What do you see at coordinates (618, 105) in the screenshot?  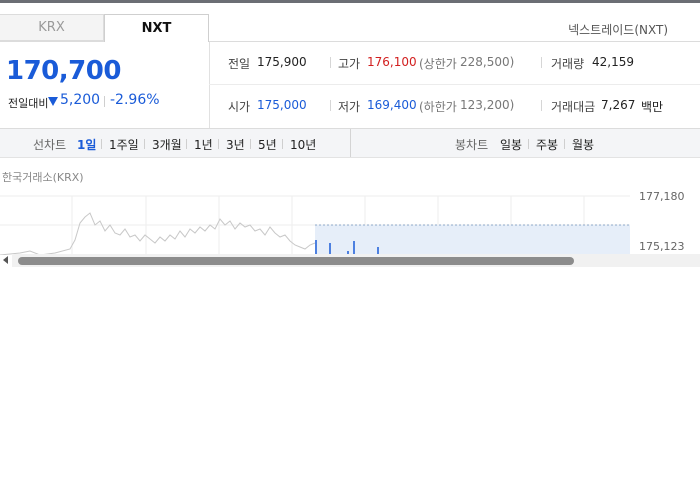 I see `amount-value: 7,267` at bounding box center [618, 105].